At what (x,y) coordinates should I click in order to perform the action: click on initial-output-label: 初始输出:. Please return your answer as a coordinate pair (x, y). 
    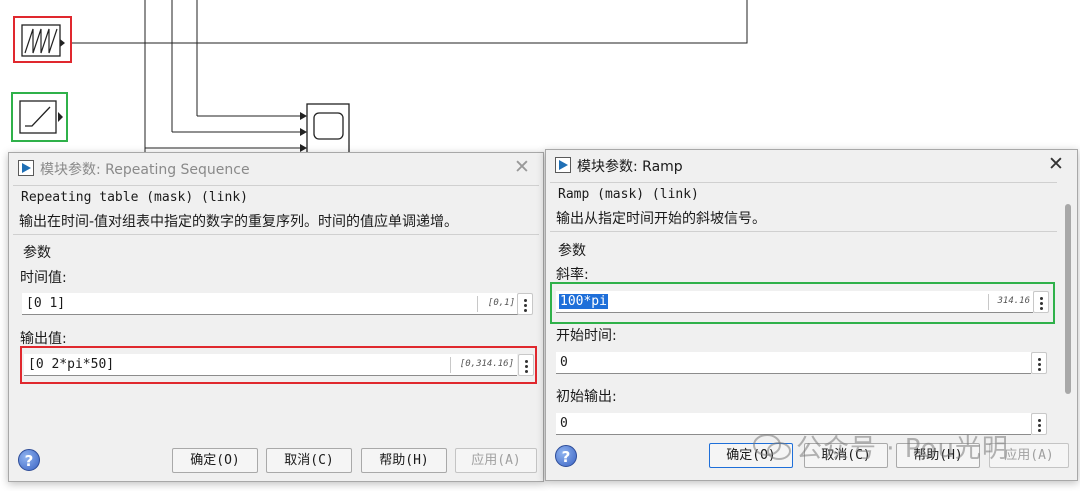
    Looking at the image, I should click on (586, 397).